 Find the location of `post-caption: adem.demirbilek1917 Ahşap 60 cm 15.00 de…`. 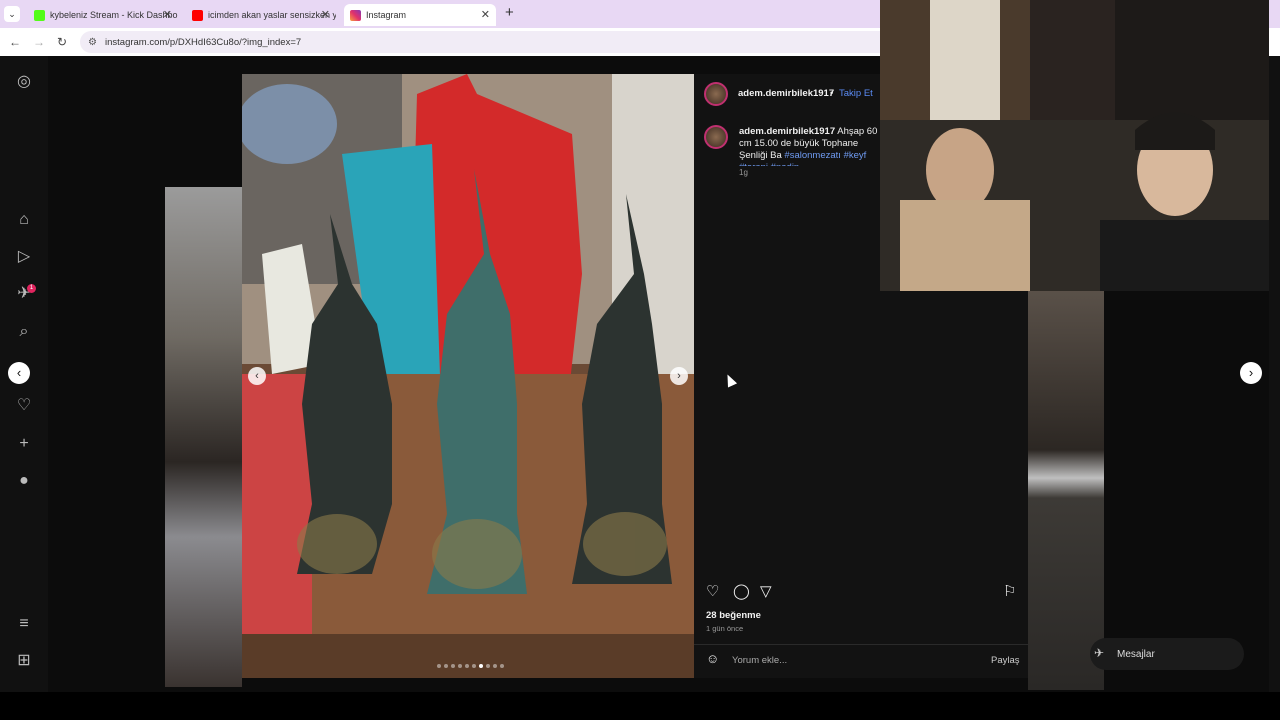

post-caption: adem.demirbilek1917 Ahşap 60 cm 15.00 de… is located at coordinates (811, 146).